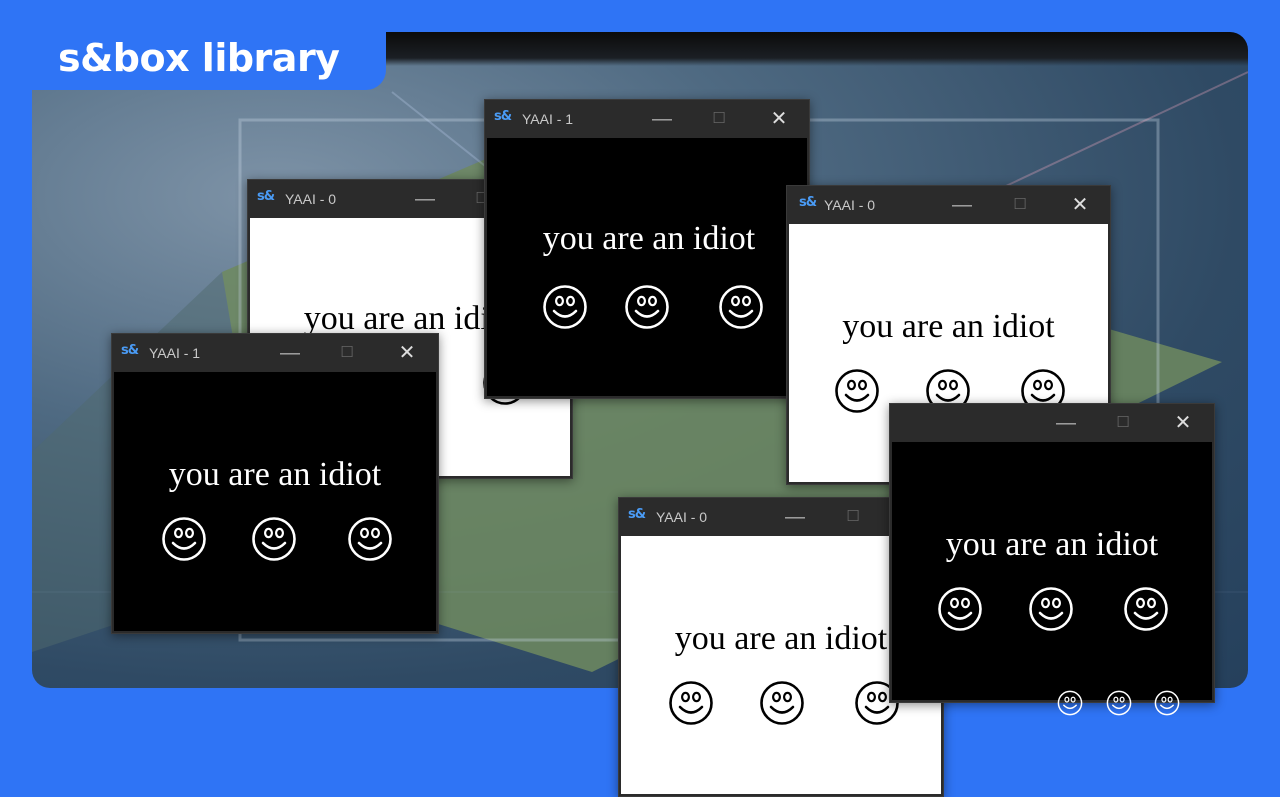  What do you see at coordinates (1052, 423) in the screenshot?
I see `window-titlebar: — ☐ ✕` at bounding box center [1052, 423].